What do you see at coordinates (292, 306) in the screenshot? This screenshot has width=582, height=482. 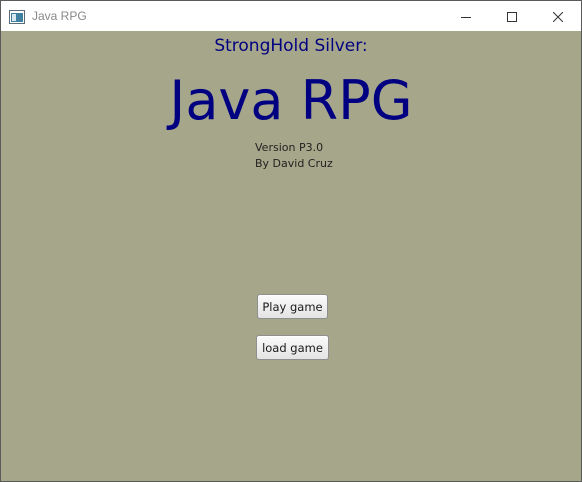 I see `play-game-button: Play game` at bounding box center [292, 306].